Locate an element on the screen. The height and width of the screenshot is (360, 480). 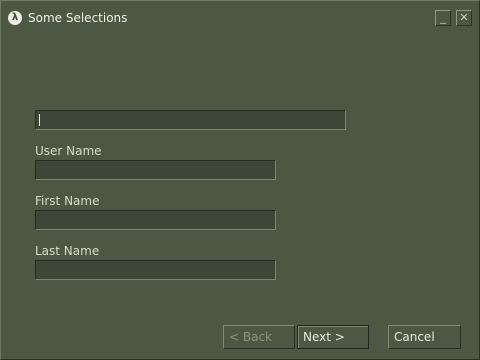
window-title: Some Selections is located at coordinates (78, 18).